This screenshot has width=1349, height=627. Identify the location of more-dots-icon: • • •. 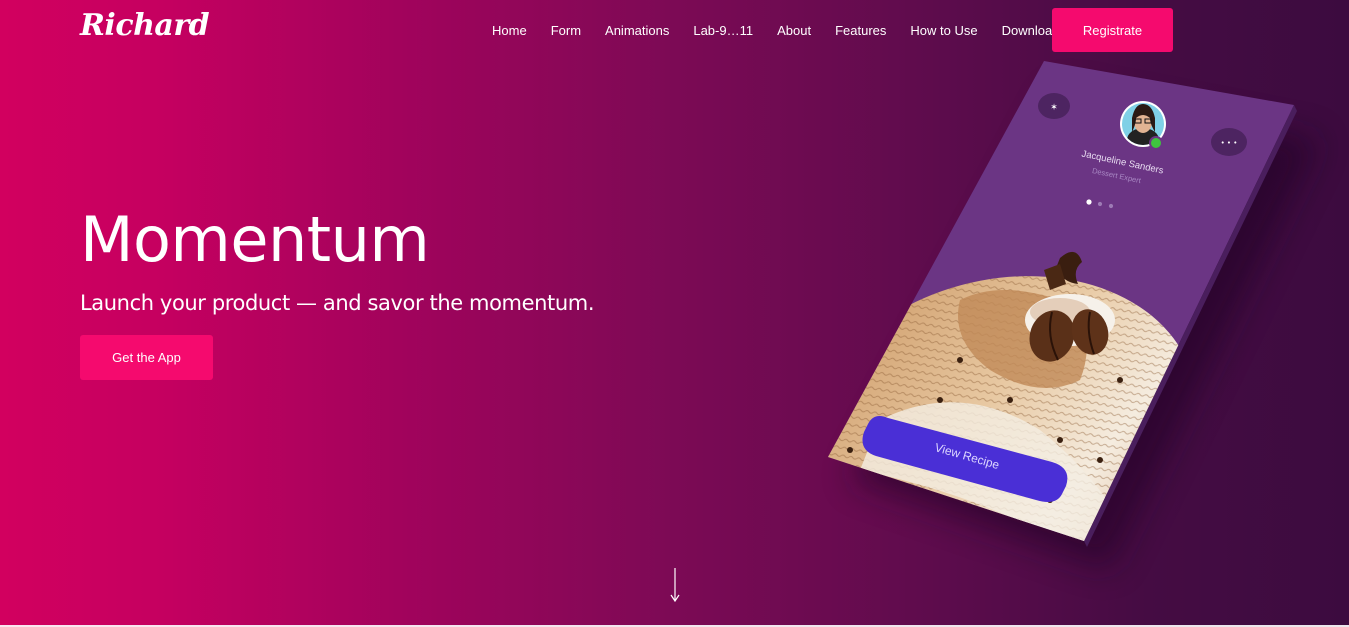
(1229, 142).